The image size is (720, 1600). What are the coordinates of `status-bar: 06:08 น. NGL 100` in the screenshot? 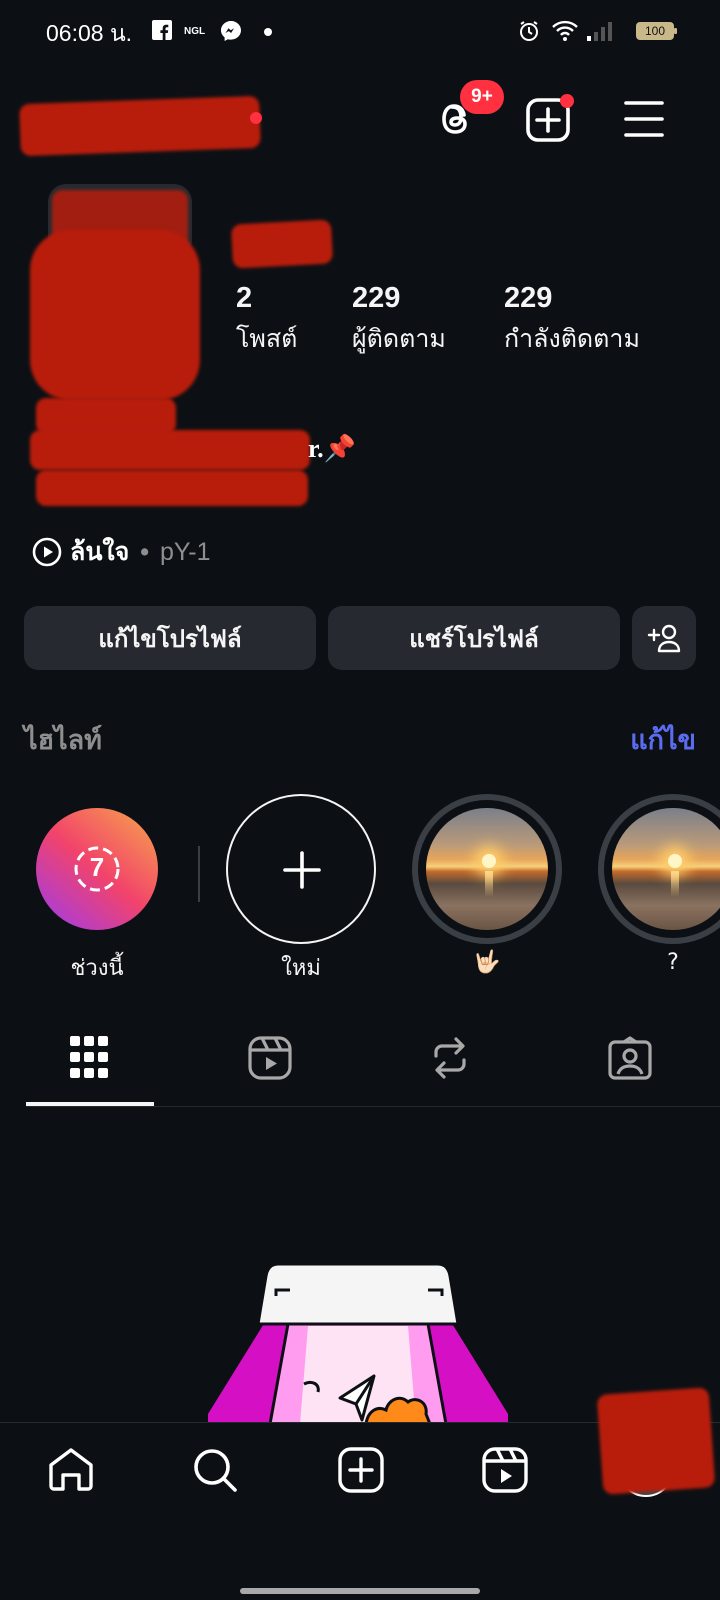 It's located at (360, 32).